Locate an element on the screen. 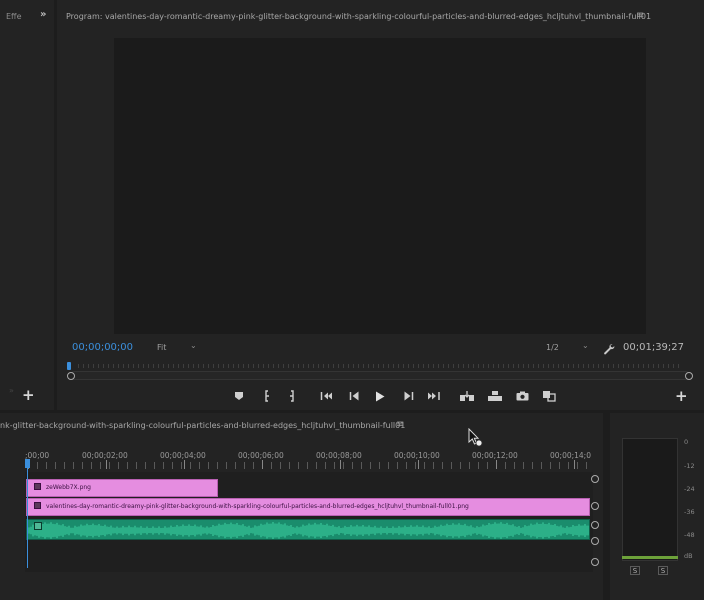 The height and width of the screenshot is (600, 704). timeline-ruler-major-ticks is located at coordinates (308, 464).